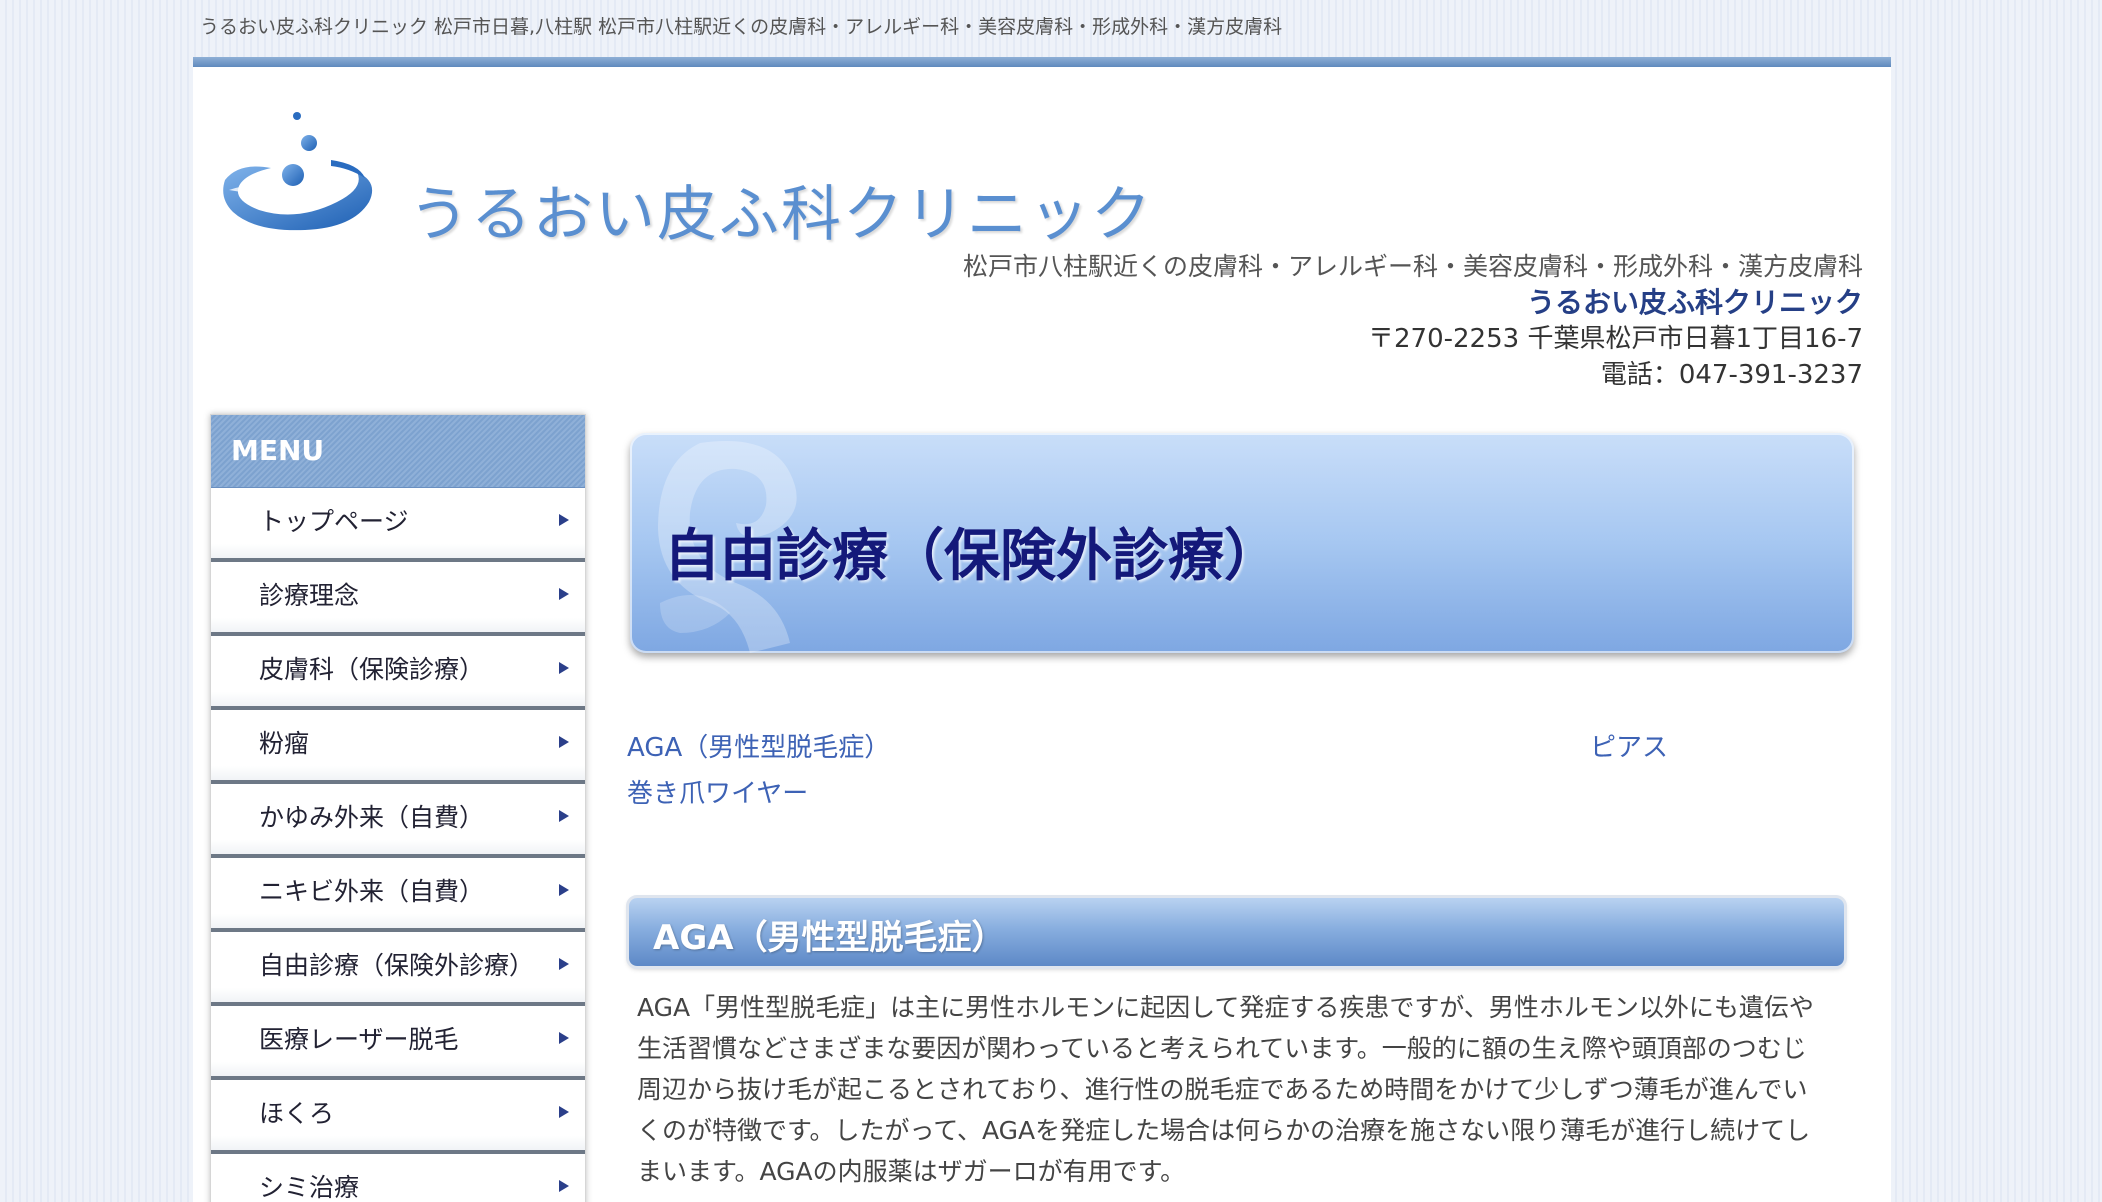 The width and height of the screenshot is (2102, 1202). I want to click on menu-heading: MENU, so click(398, 451).